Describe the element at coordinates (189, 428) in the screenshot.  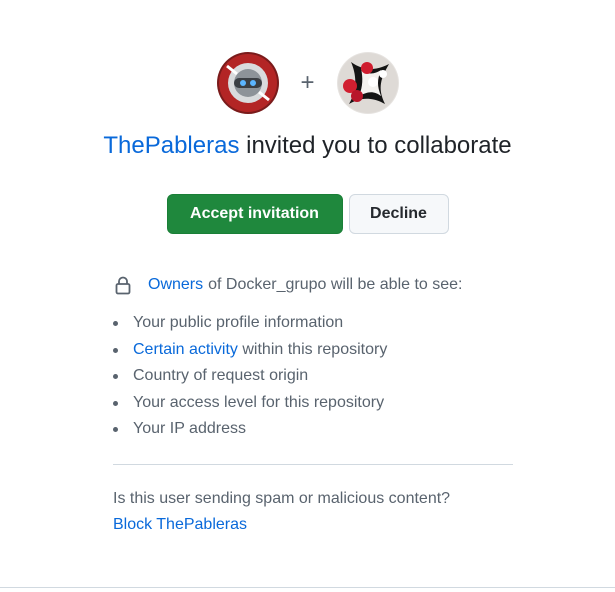
I see `permission-text: Your IP address` at that location.